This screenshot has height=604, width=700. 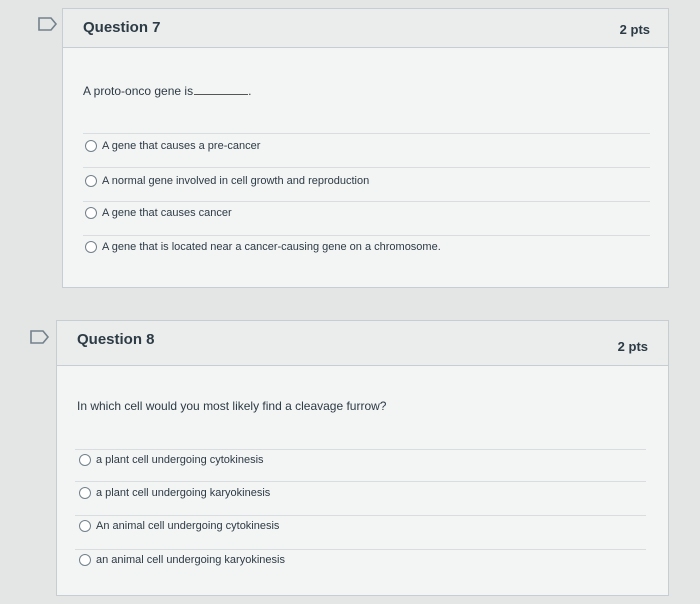 What do you see at coordinates (116, 339) in the screenshot?
I see `question-title: Question 8` at bounding box center [116, 339].